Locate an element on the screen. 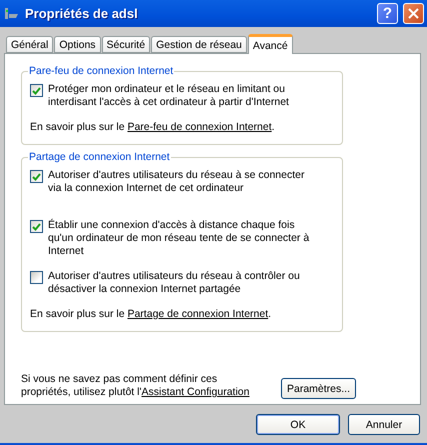  help-link: Partage de connexion Internet is located at coordinates (197, 314).